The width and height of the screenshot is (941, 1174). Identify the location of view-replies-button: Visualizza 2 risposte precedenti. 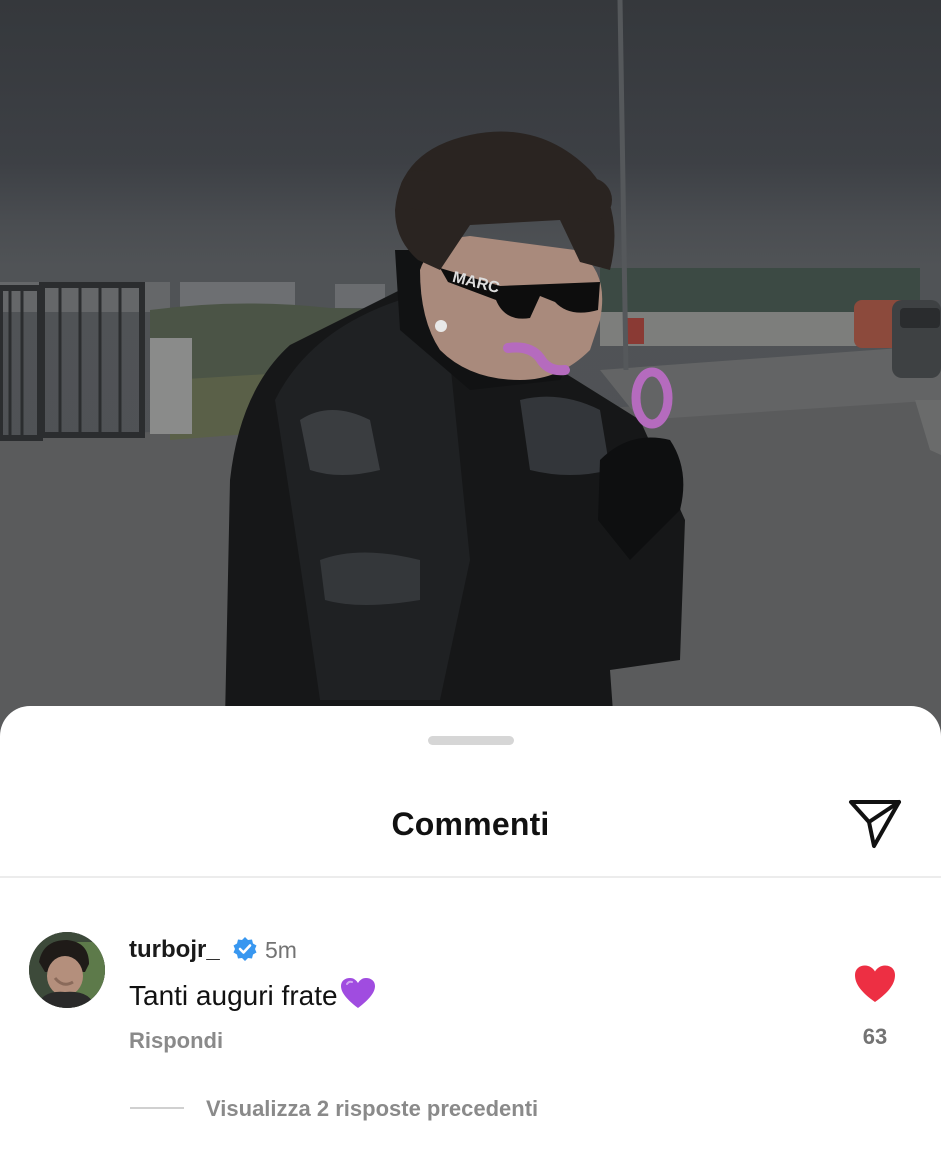
(372, 1109).